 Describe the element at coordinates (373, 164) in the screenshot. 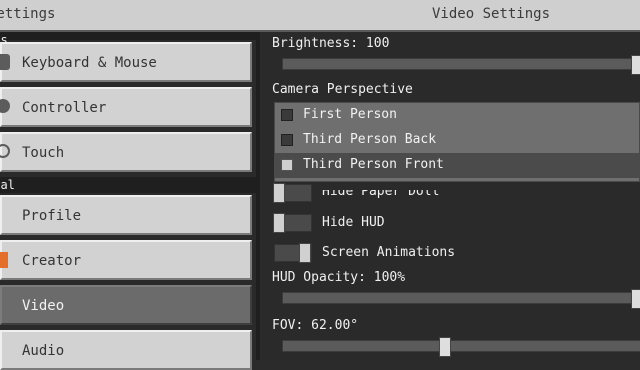

I see `option-label: Third Person Front` at that location.